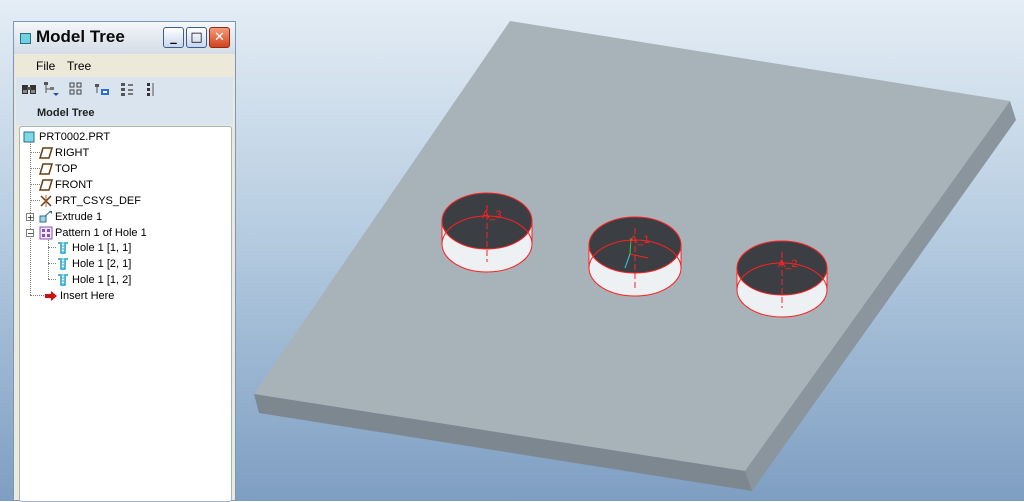 The image size is (1024, 502). What do you see at coordinates (51, 296) in the screenshot?
I see `insert-arrow-icon` at bounding box center [51, 296].